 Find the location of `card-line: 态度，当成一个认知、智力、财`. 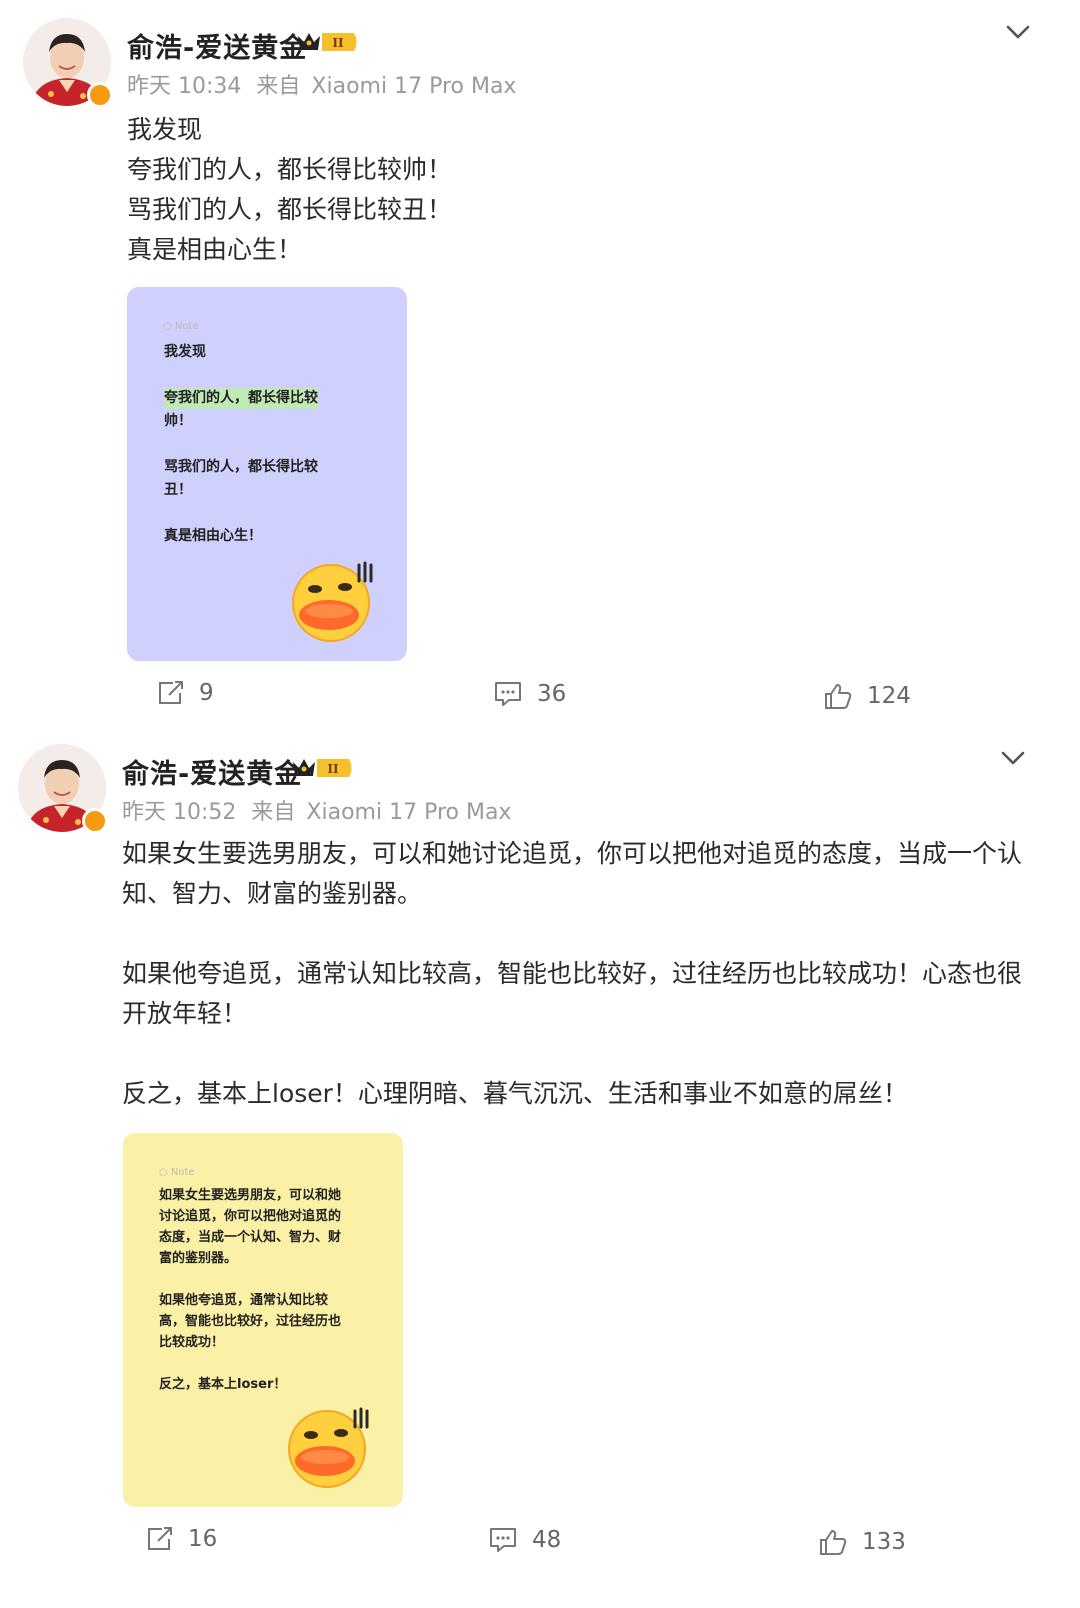

card-line: 态度，当成一个认知、智力、财 is located at coordinates (250, 1237).